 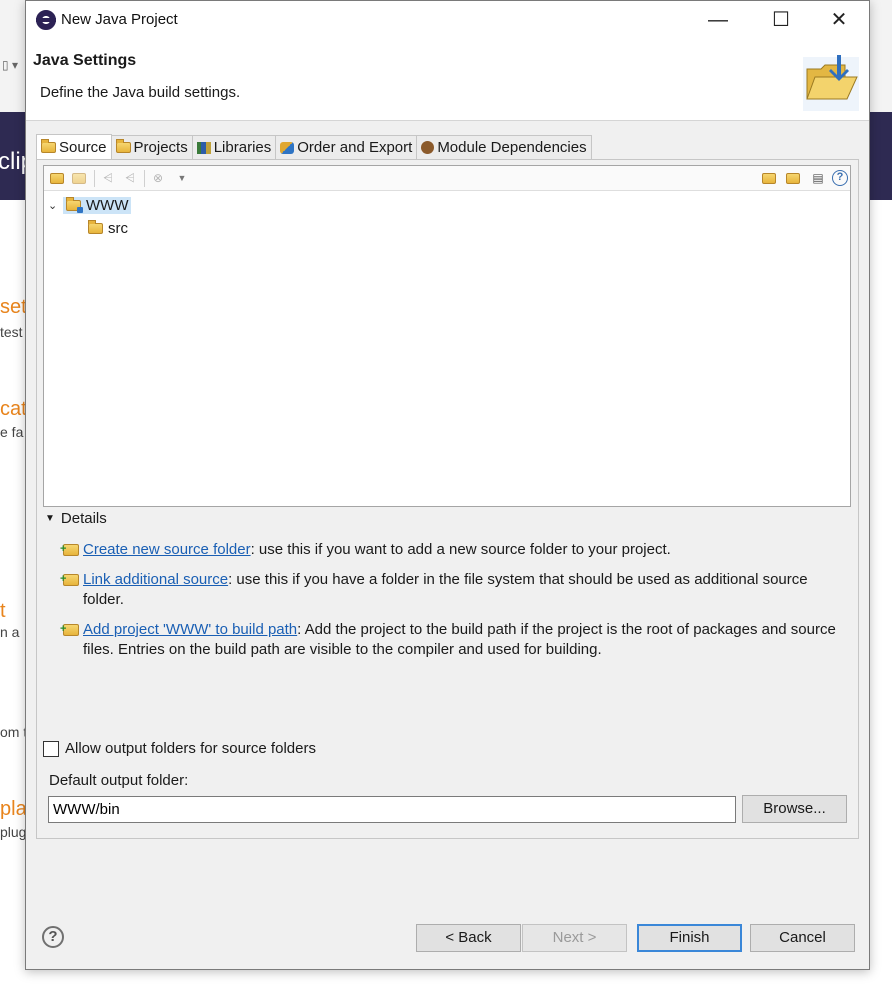 What do you see at coordinates (242, 147) in the screenshot?
I see `tab-label: Libraries` at bounding box center [242, 147].